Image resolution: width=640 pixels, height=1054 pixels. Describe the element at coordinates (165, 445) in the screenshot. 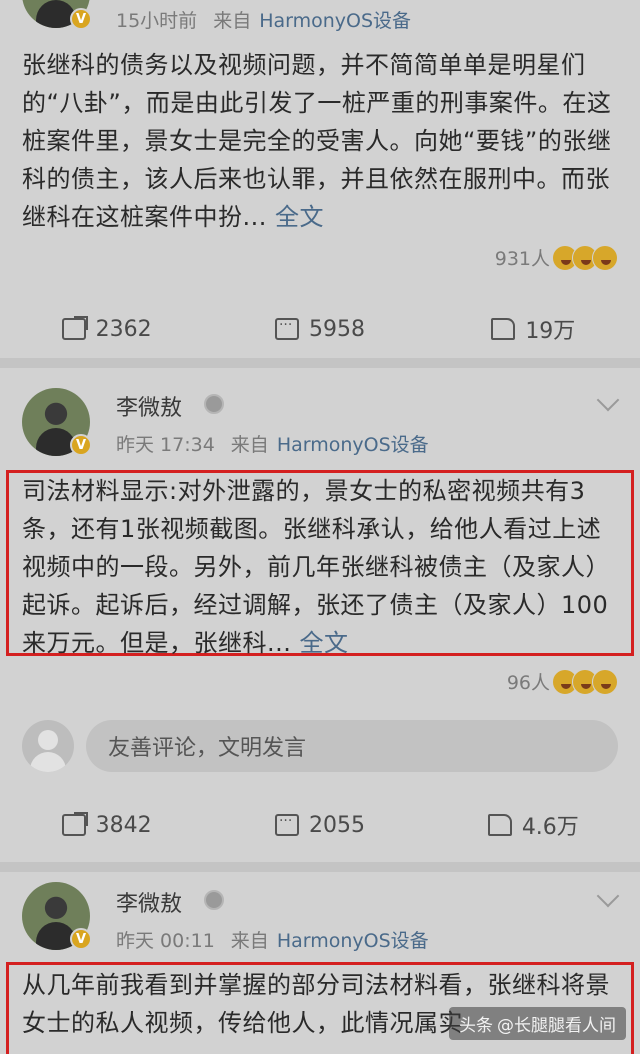

I see `post-timestamp: 昨天 17:34` at that location.